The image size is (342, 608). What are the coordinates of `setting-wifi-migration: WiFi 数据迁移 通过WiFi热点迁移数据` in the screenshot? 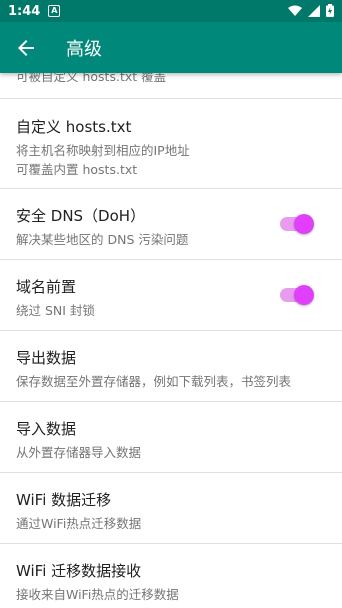 It's located at (171, 508).